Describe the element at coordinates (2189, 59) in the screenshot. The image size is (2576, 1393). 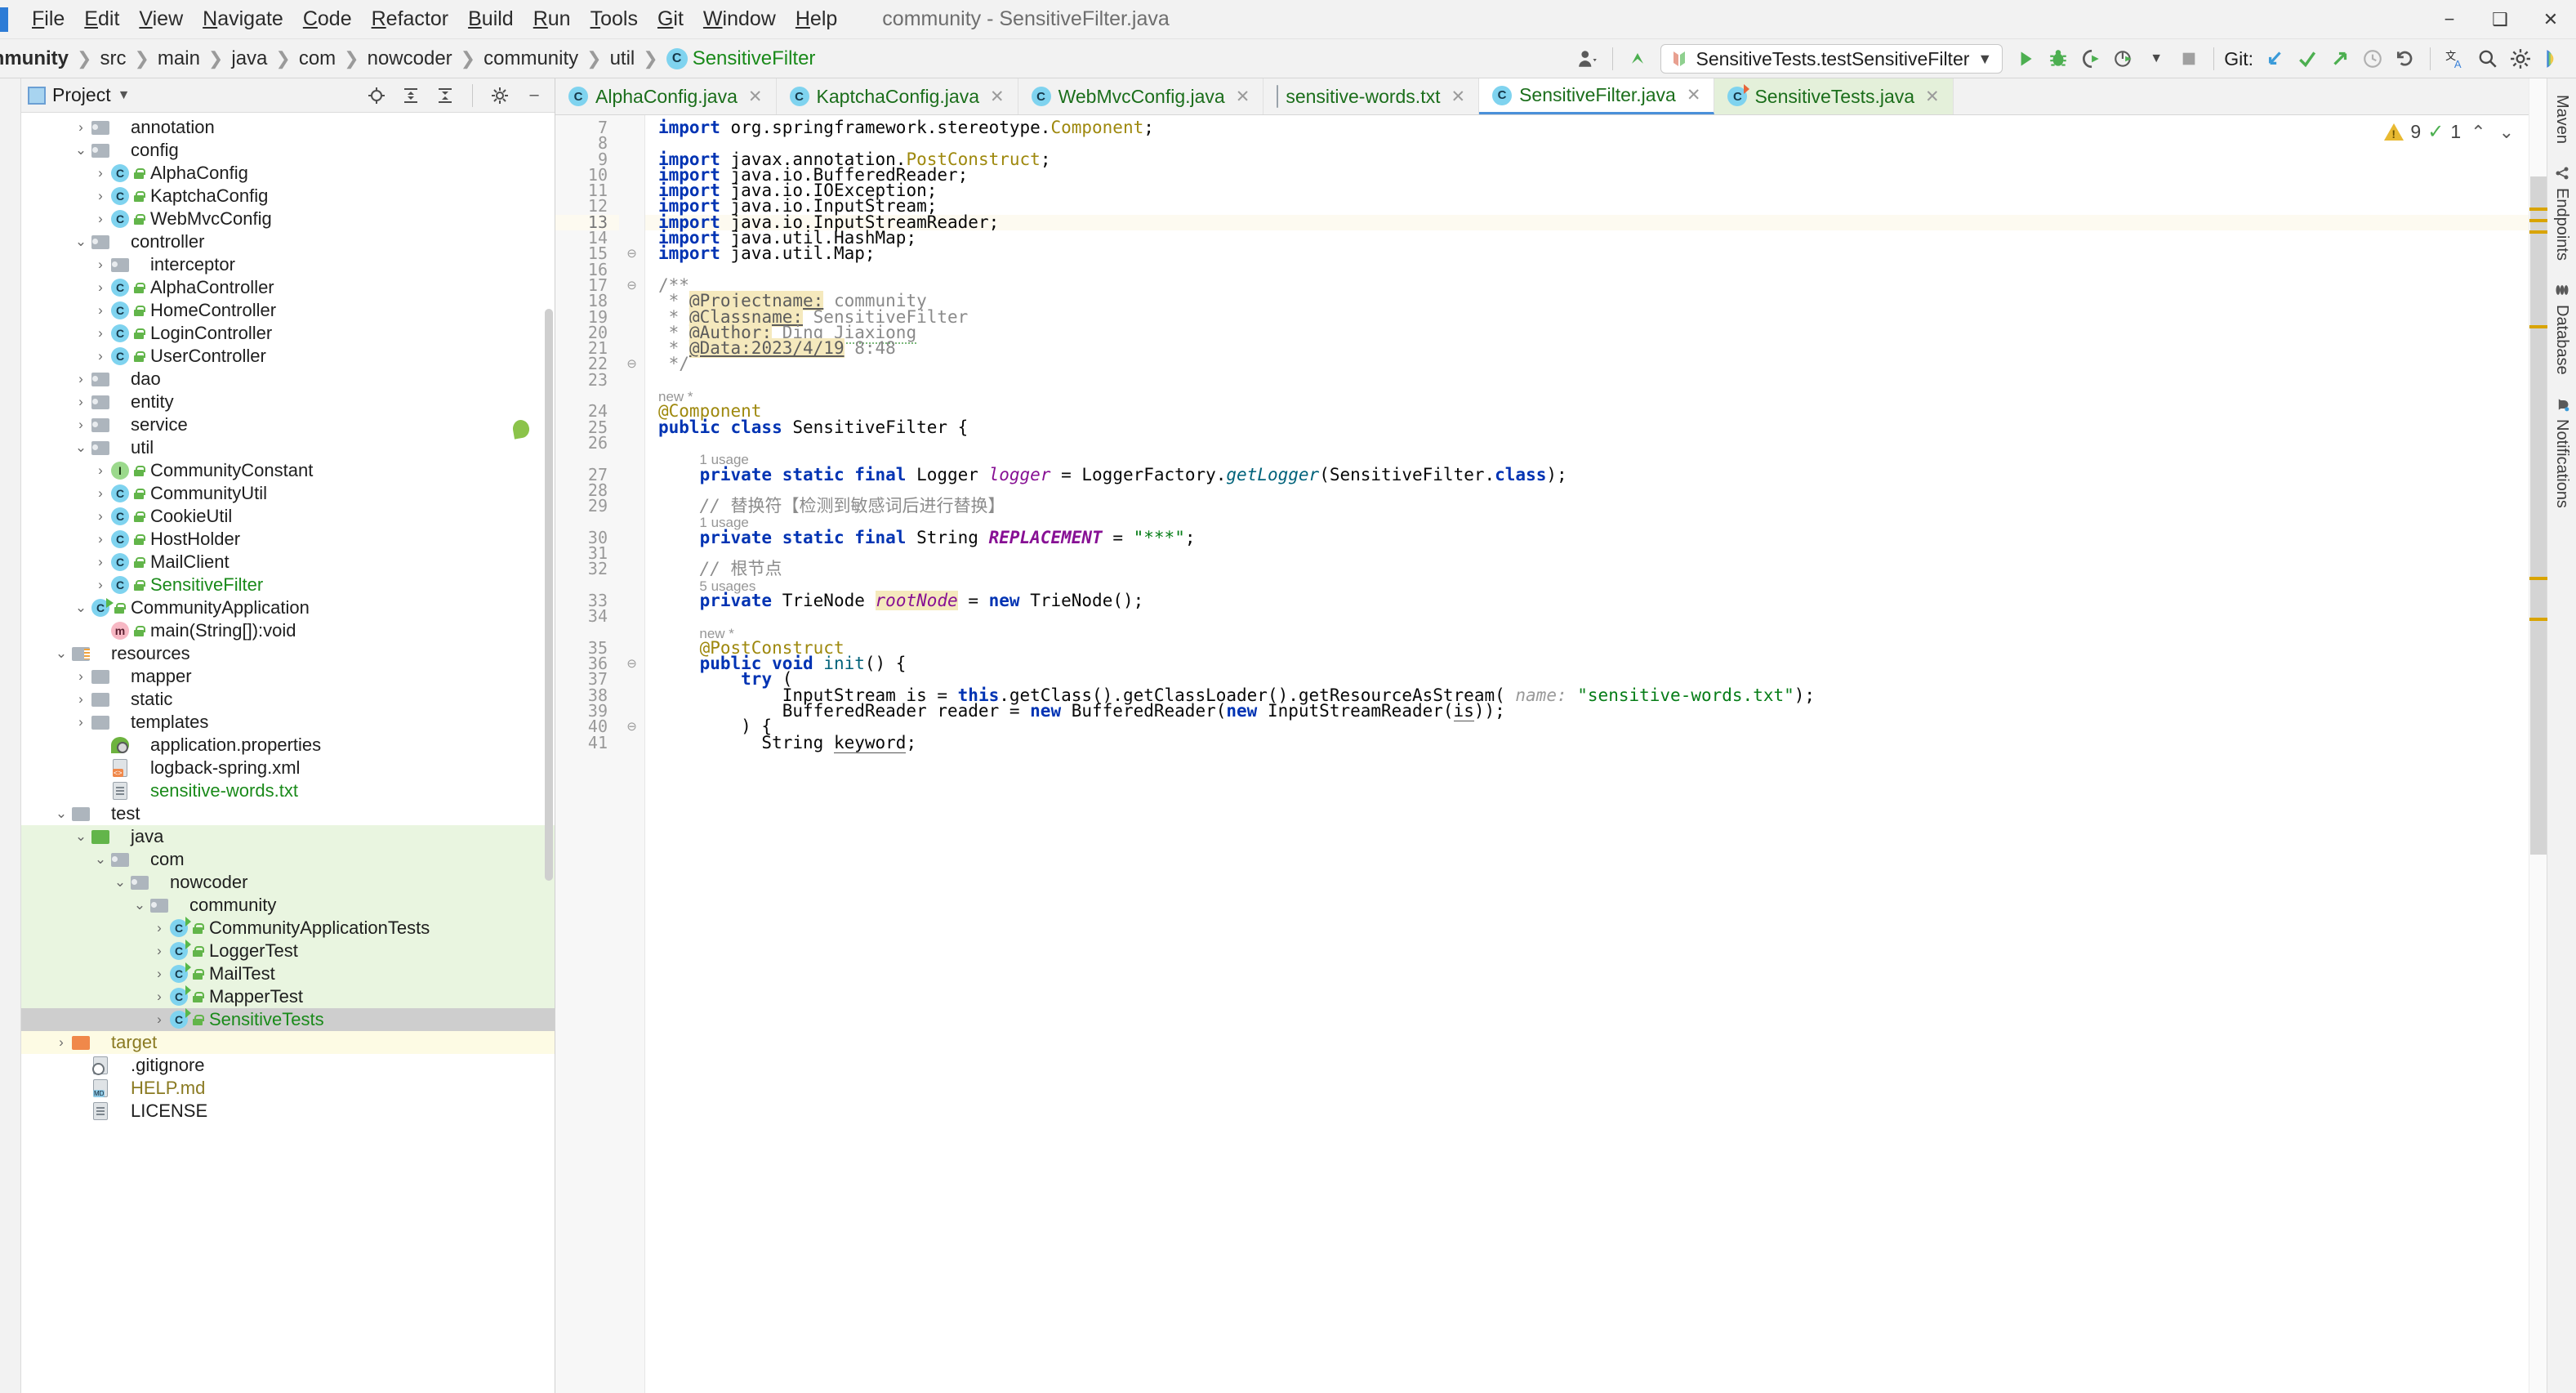
I see `stop-icon` at that location.